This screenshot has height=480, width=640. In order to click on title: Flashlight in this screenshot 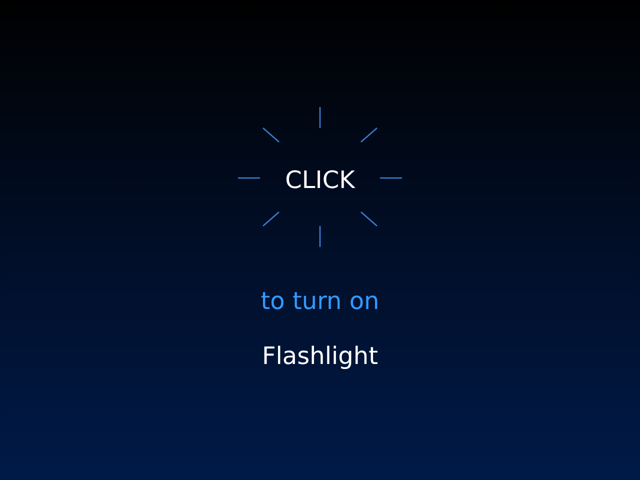, I will do `click(320, 356)`.